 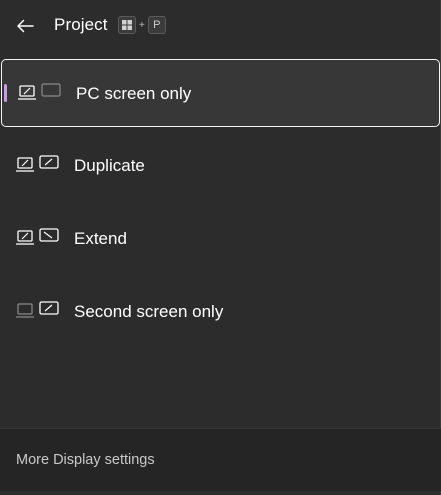 What do you see at coordinates (220, 459) in the screenshot?
I see `footer: More Display settings` at bounding box center [220, 459].